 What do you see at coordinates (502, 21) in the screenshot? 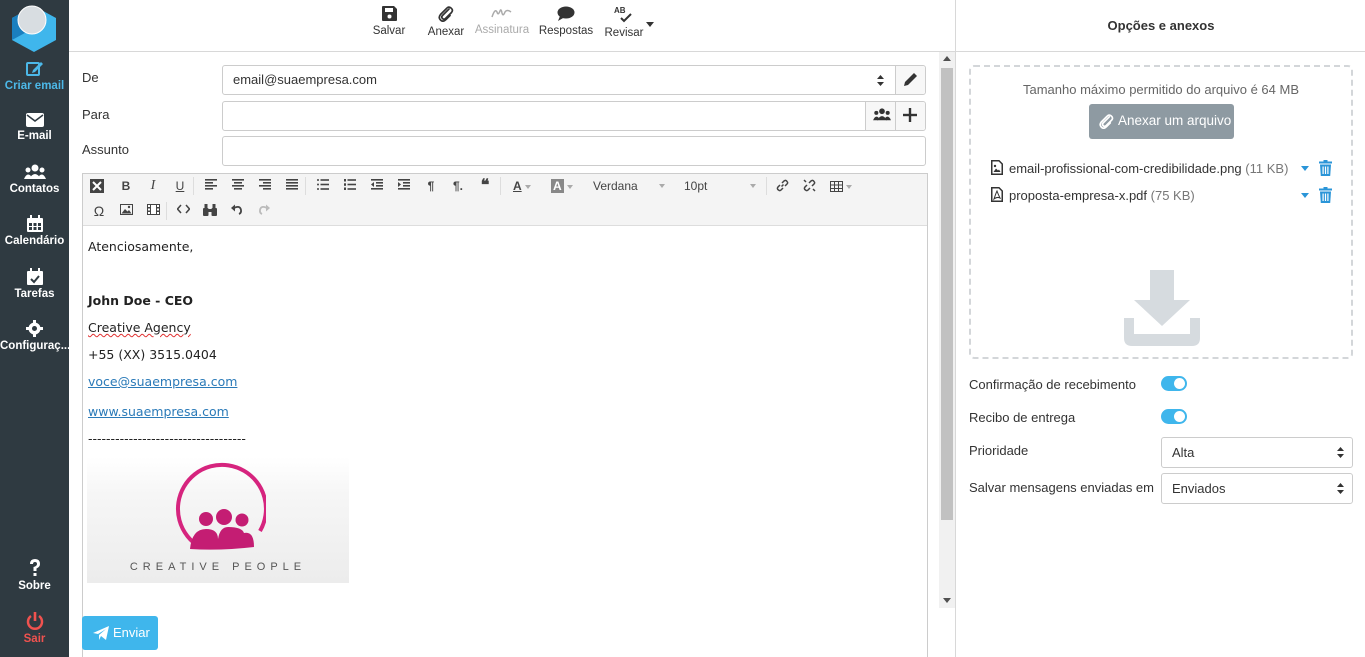
I see `signature-button: Assinatura` at bounding box center [502, 21].